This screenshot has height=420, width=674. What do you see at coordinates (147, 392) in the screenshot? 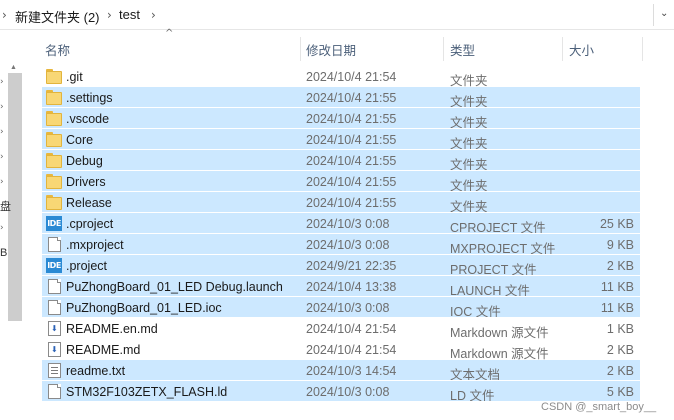
I see `file-name: STM32F103ZETX_FLASH.ld` at bounding box center [147, 392].